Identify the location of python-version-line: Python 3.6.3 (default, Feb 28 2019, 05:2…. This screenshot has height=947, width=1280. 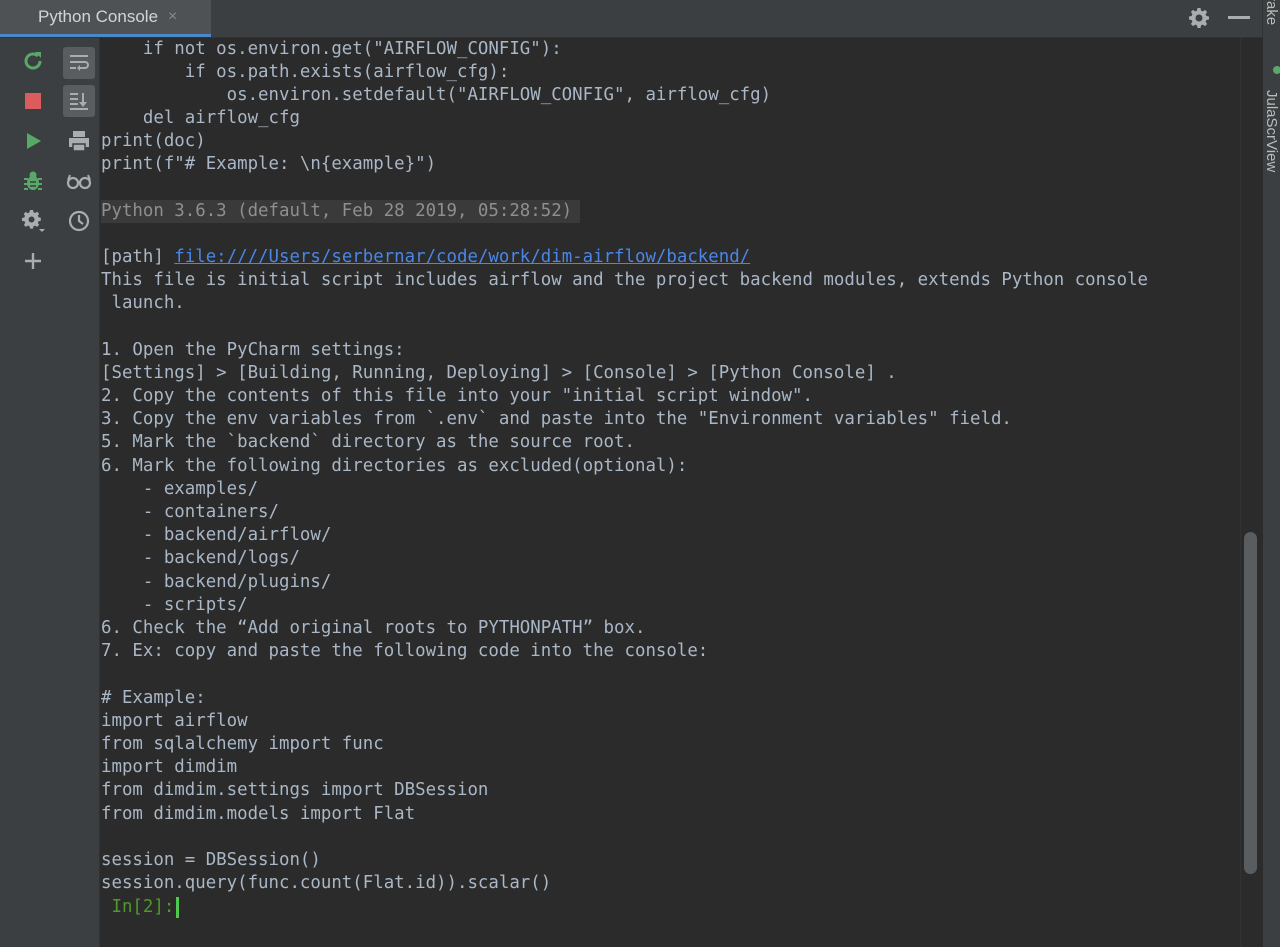
(341, 211).